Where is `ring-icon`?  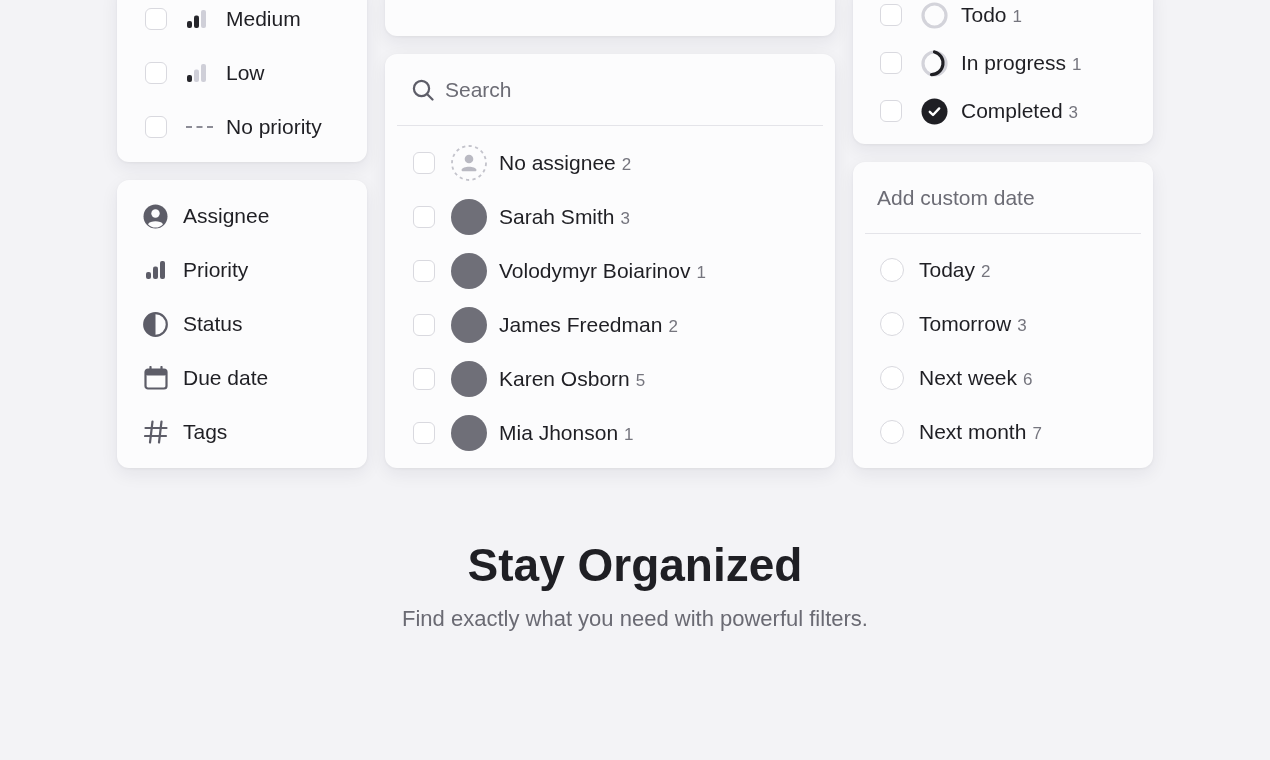 ring-icon is located at coordinates (934, 15).